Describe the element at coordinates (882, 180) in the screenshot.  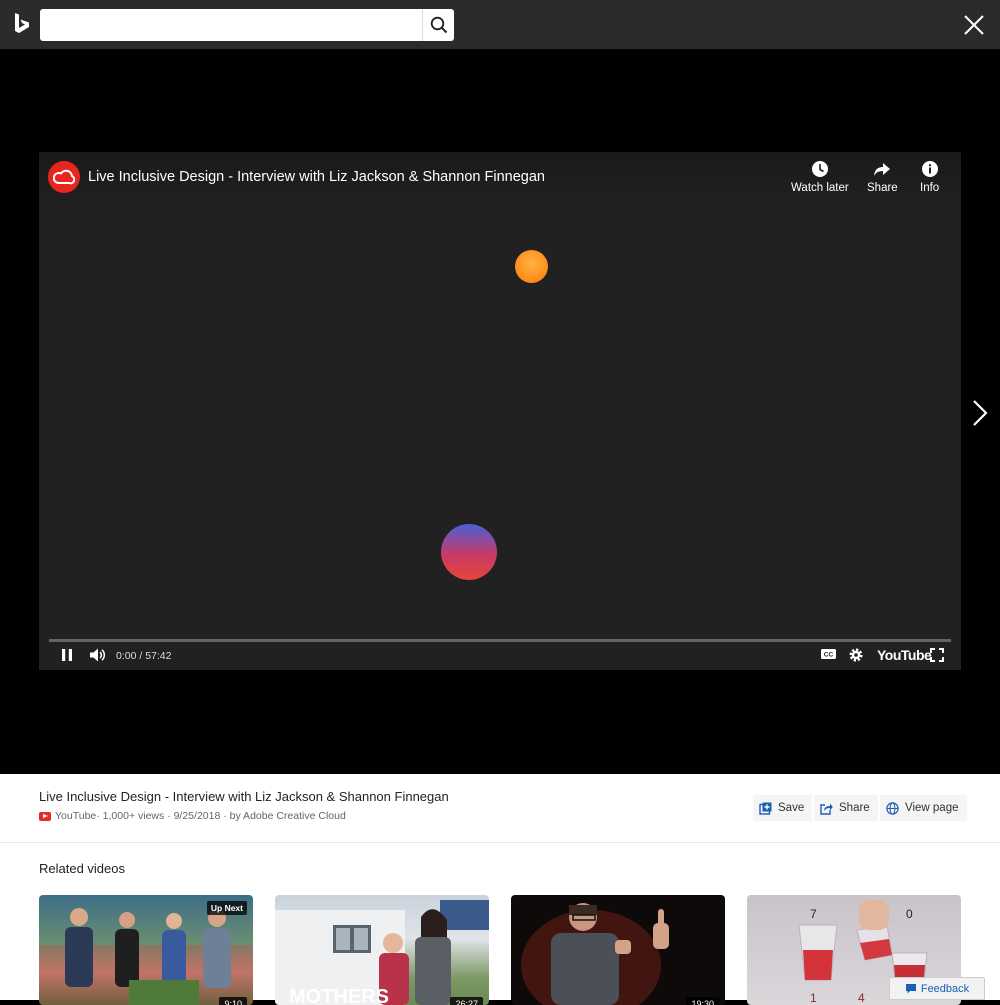
I see `share-button: Share` at that location.